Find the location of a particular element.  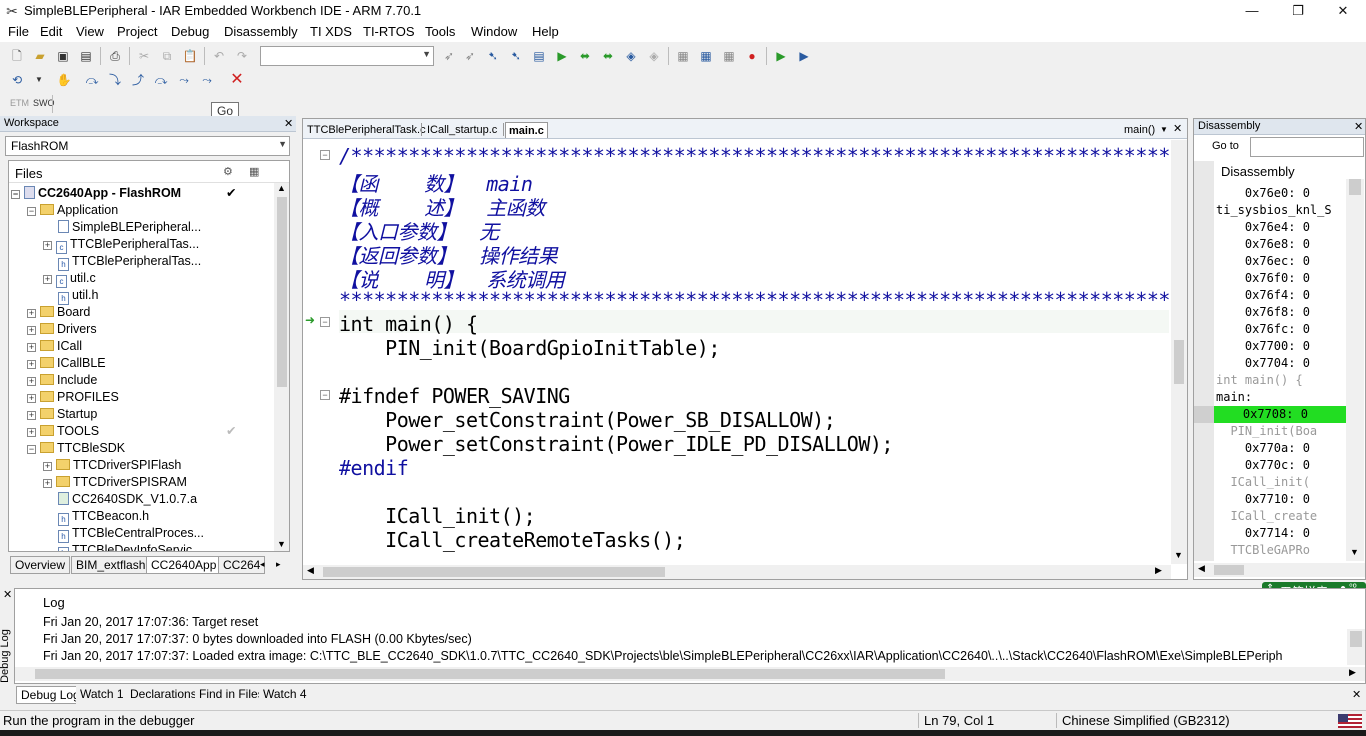

scroll-left-icon: ◀ is located at coordinates (1201, 568).